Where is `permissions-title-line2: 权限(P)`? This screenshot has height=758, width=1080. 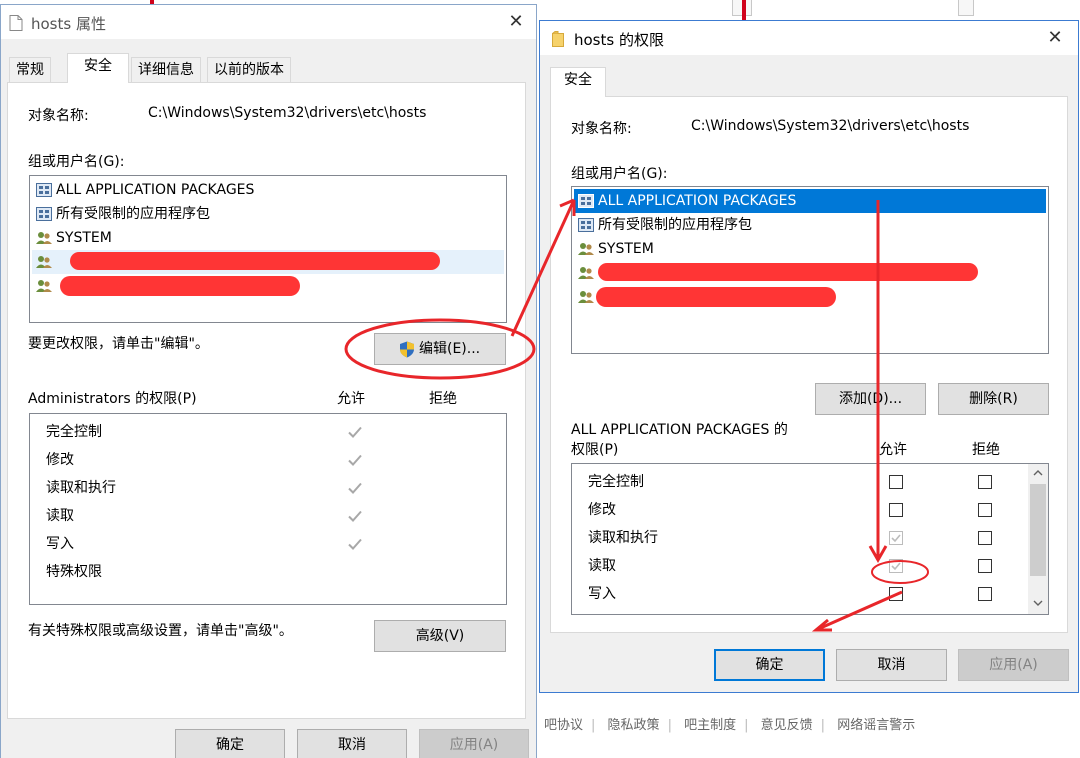 permissions-title-line2: 权限(P) is located at coordinates (595, 450).